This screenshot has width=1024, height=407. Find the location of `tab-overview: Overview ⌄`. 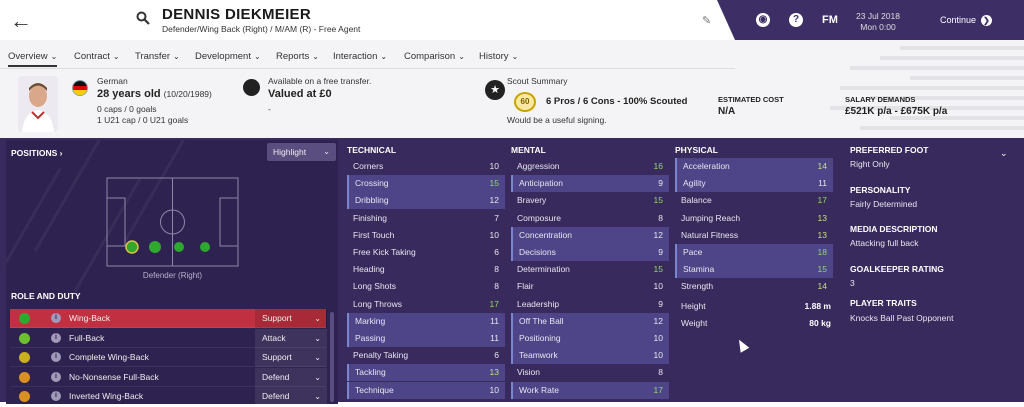

tab-overview: Overview ⌄ is located at coordinates (33, 59).